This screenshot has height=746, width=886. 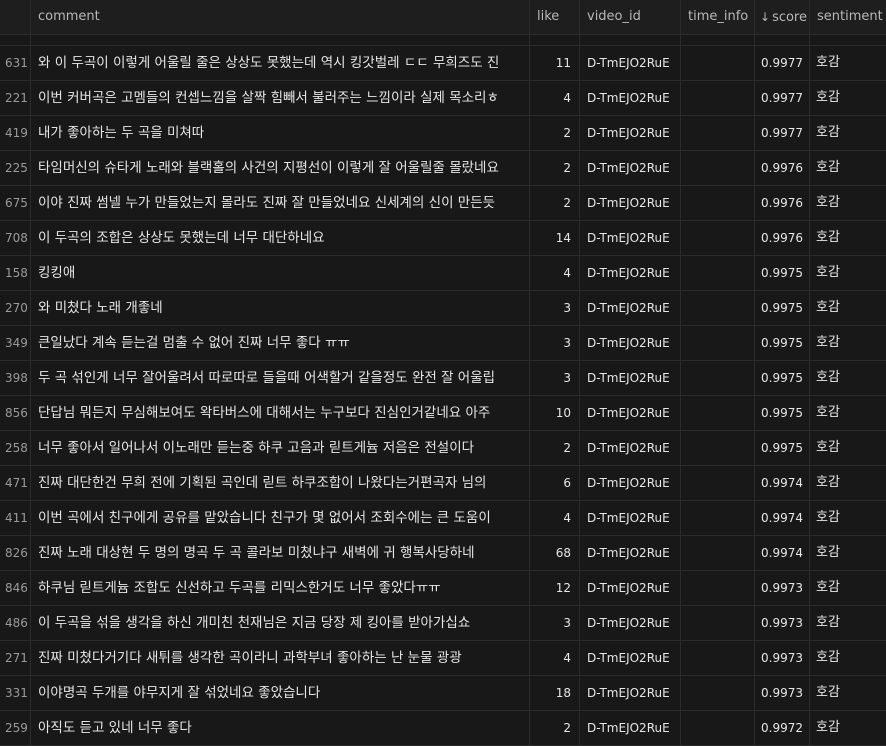 What do you see at coordinates (848, 17) in the screenshot?
I see `column-header-sentiment: sentiment` at bounding box center [848, 17].